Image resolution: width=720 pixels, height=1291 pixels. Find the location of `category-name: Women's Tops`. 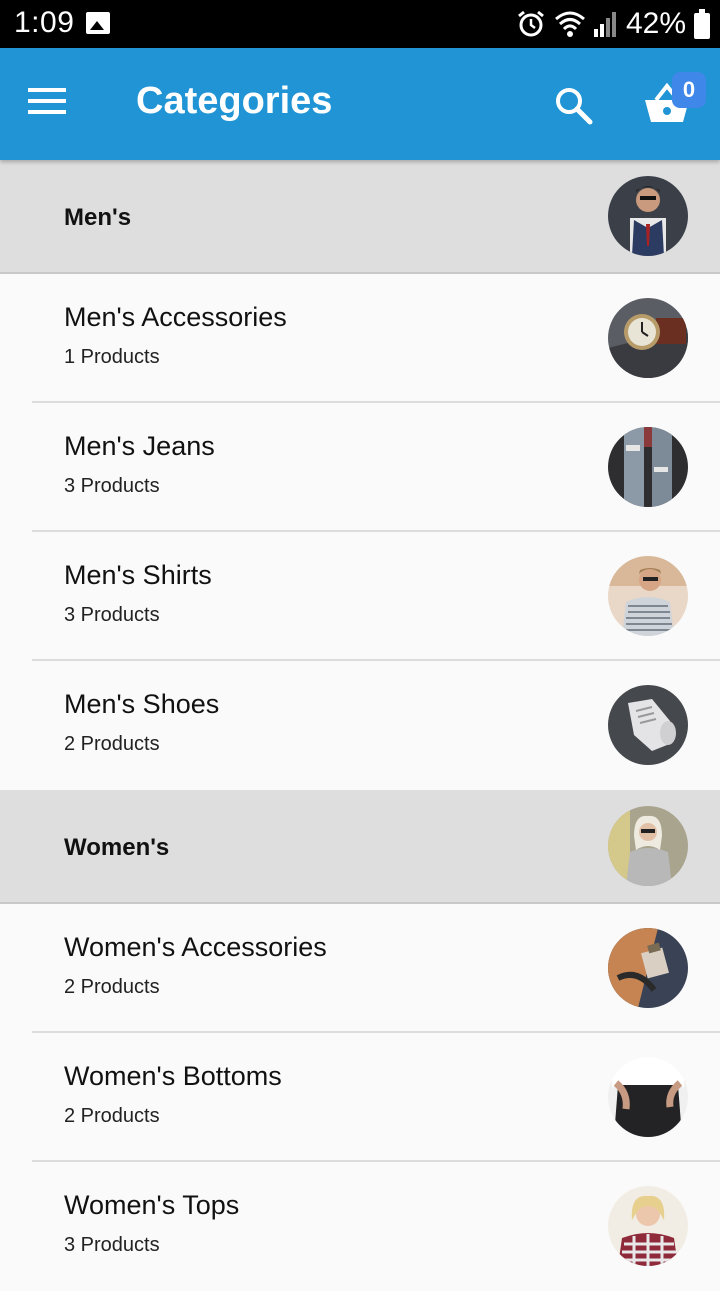

category-name: Women's Tops is located at coordinates (152, 1205).